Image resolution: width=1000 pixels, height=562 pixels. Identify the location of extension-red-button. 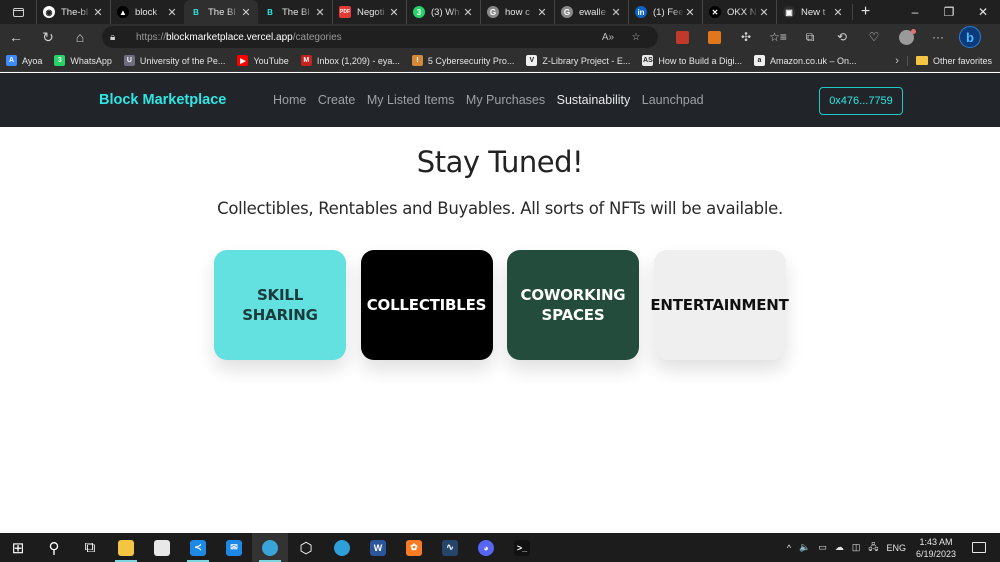
(682, 37).